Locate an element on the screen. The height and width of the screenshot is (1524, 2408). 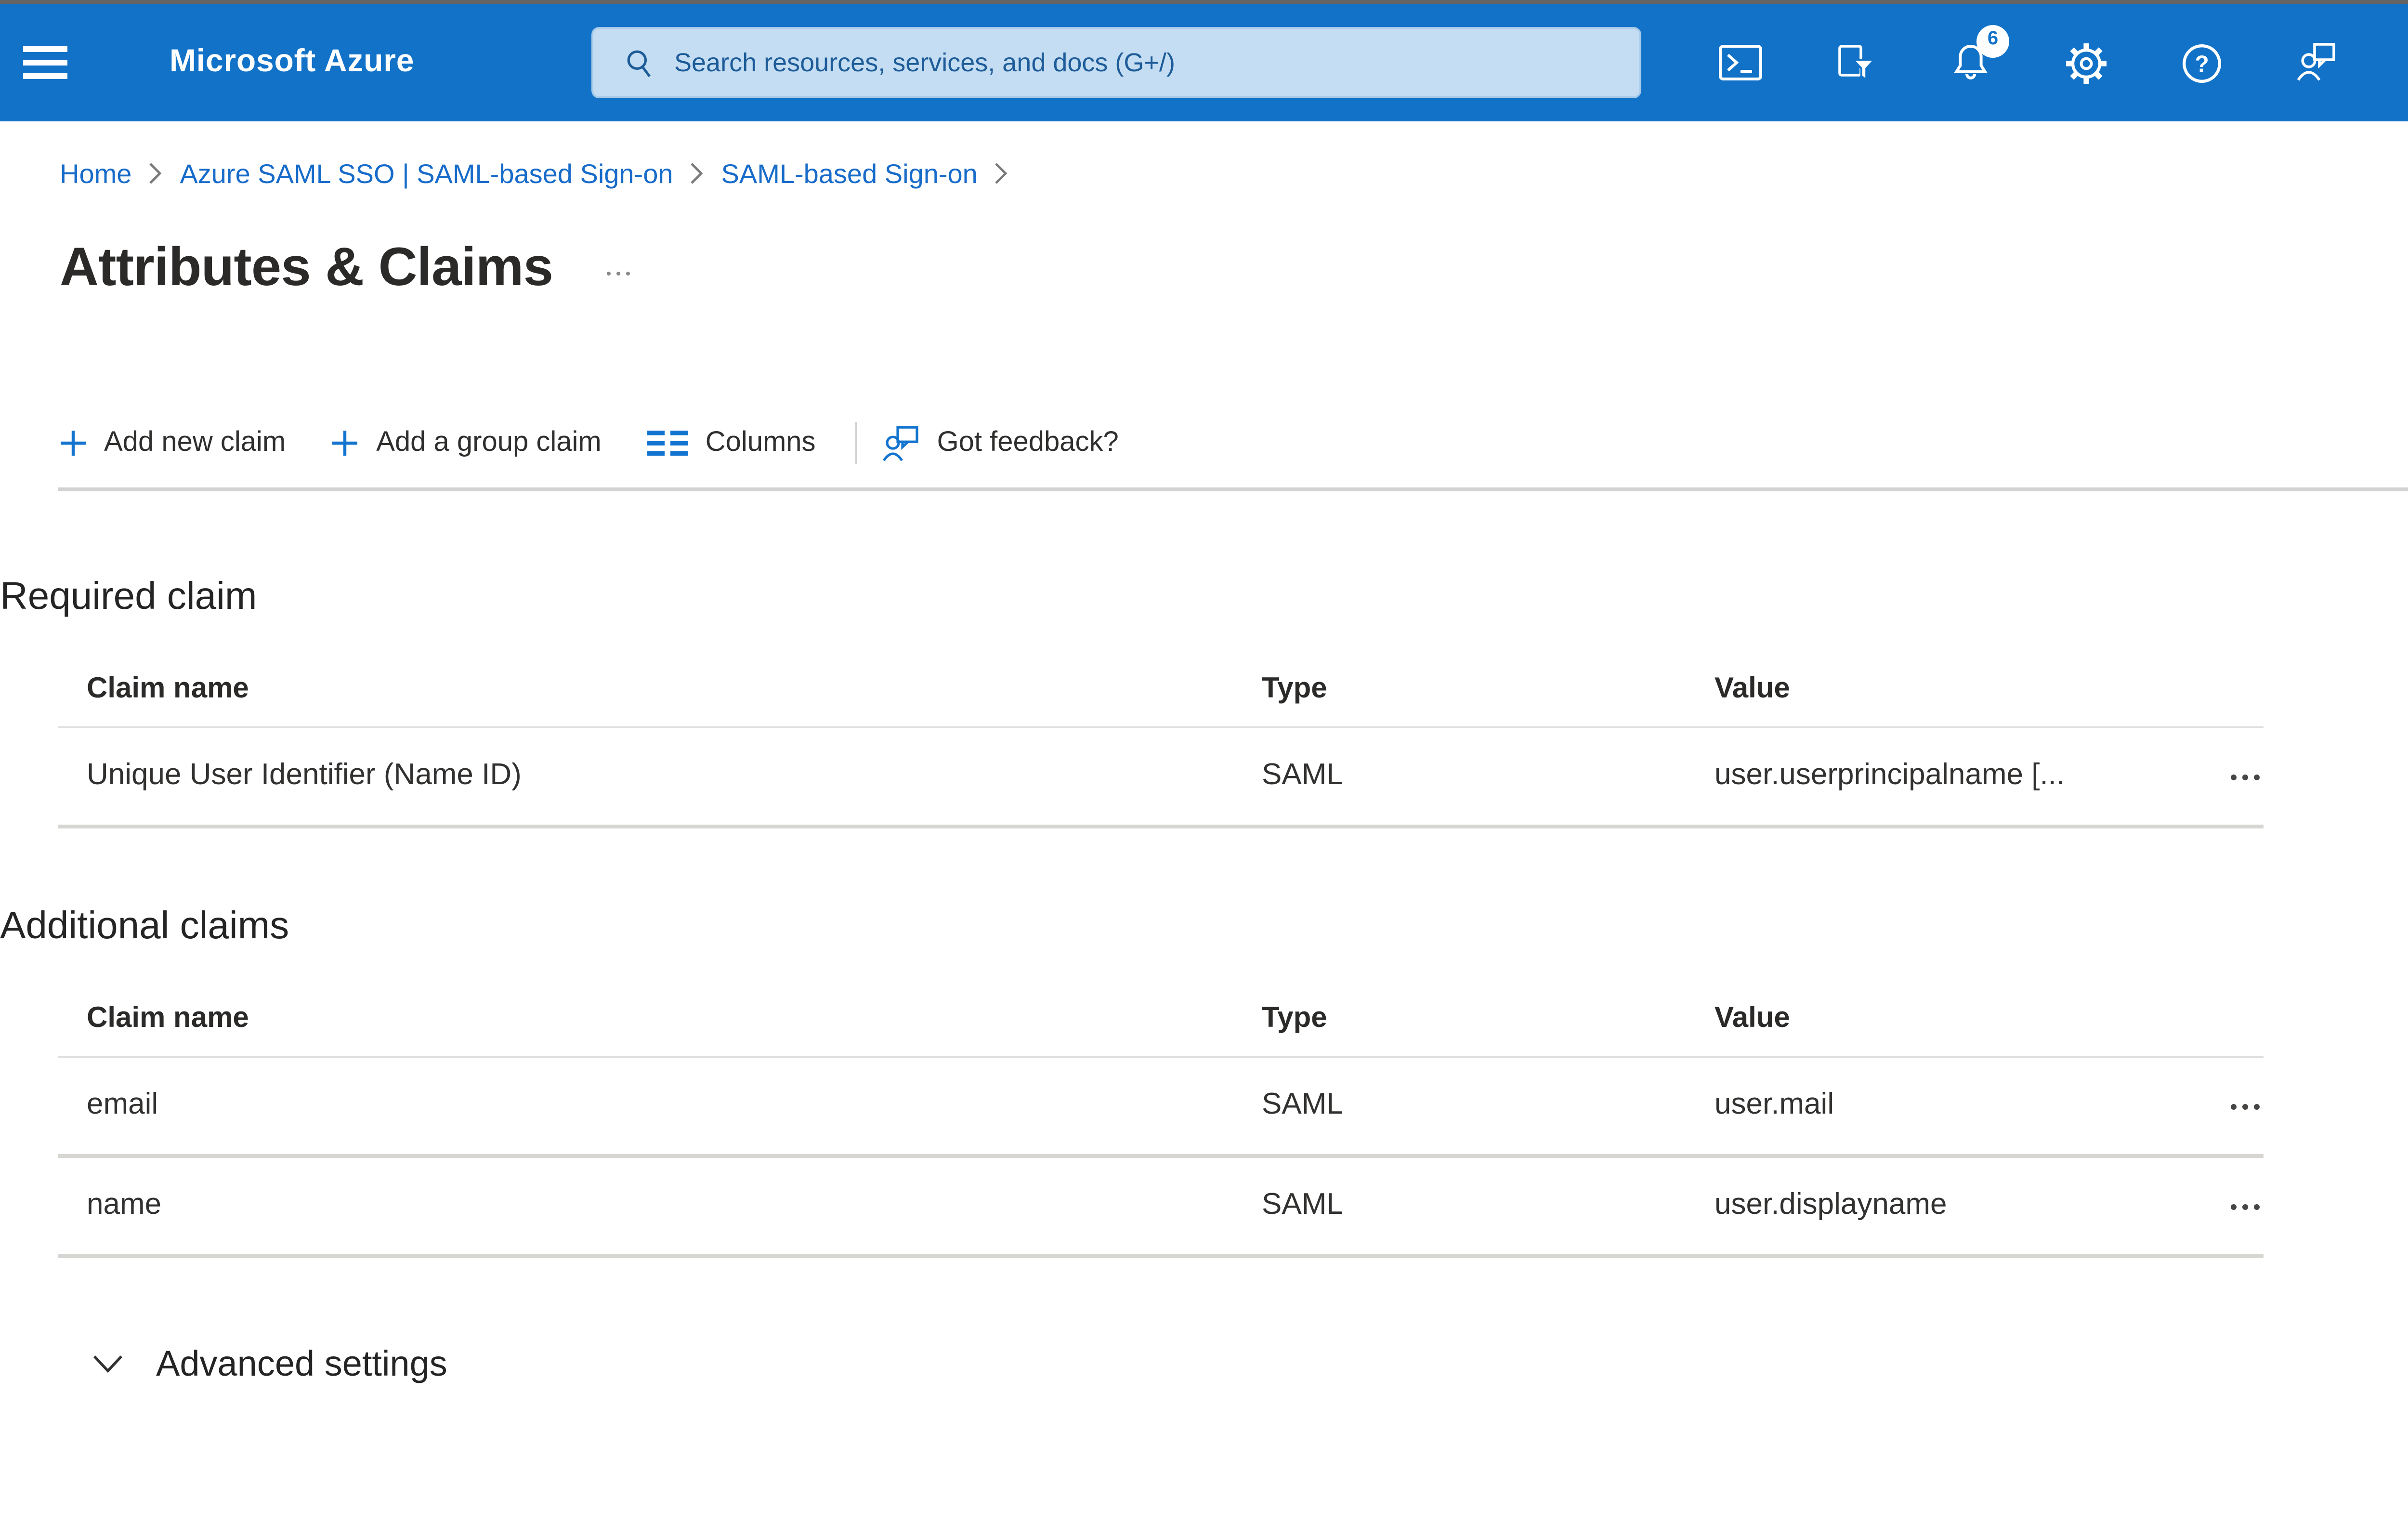
got-feedback-label: Got feedback? is located at coordinates (1028, 444).